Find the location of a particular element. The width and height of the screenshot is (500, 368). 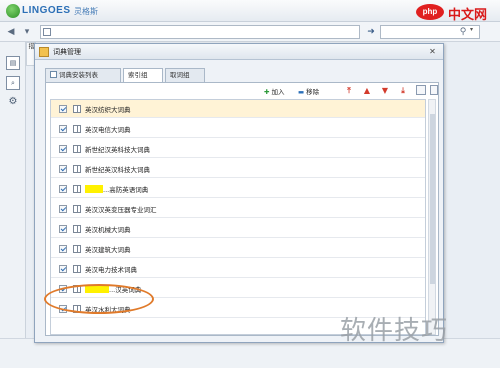

remove-button: ▬ 移除 is located at coordinates (308, 91).